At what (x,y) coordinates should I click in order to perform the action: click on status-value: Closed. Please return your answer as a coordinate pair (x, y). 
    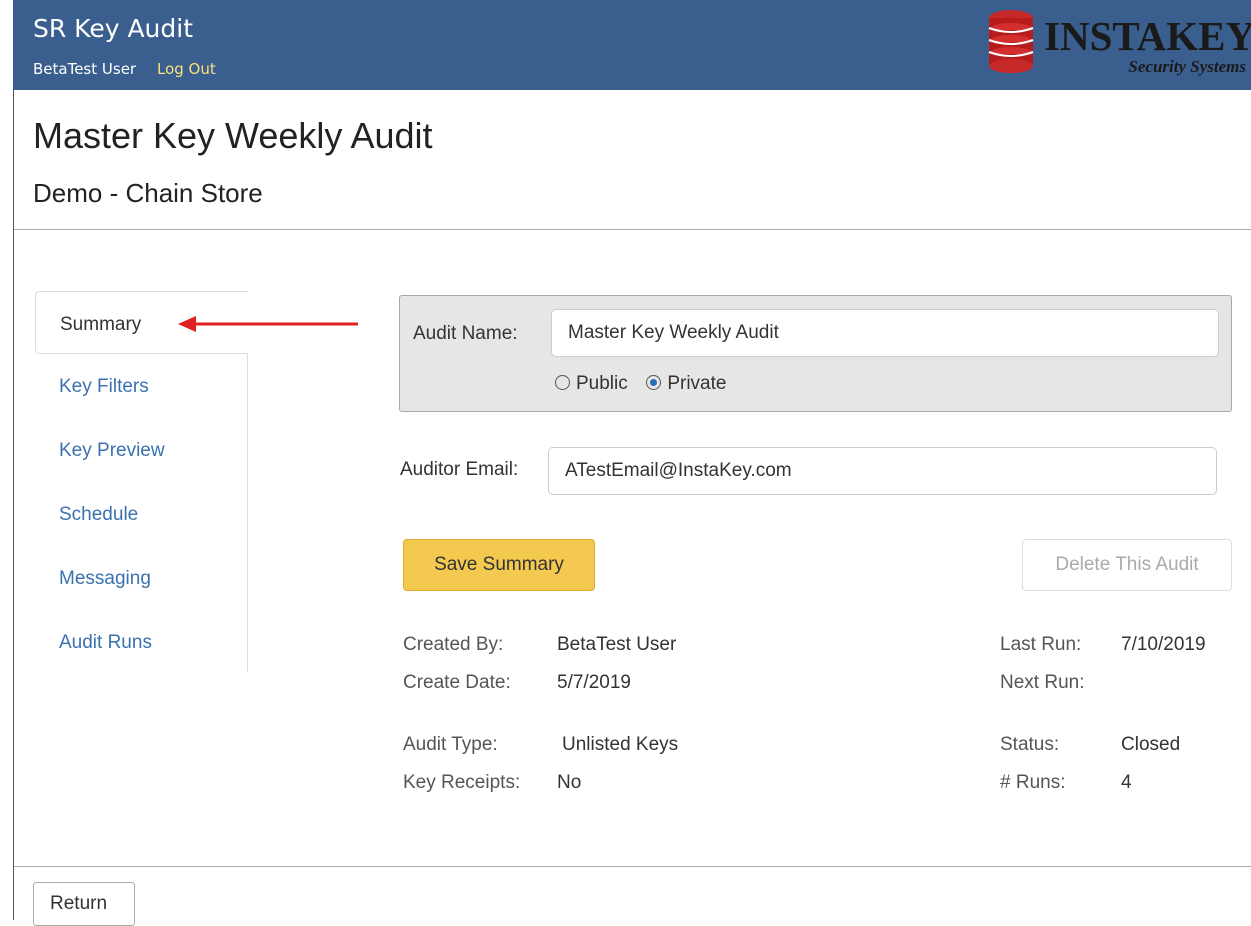
    Looking at the image, I should click on (1151, 744).